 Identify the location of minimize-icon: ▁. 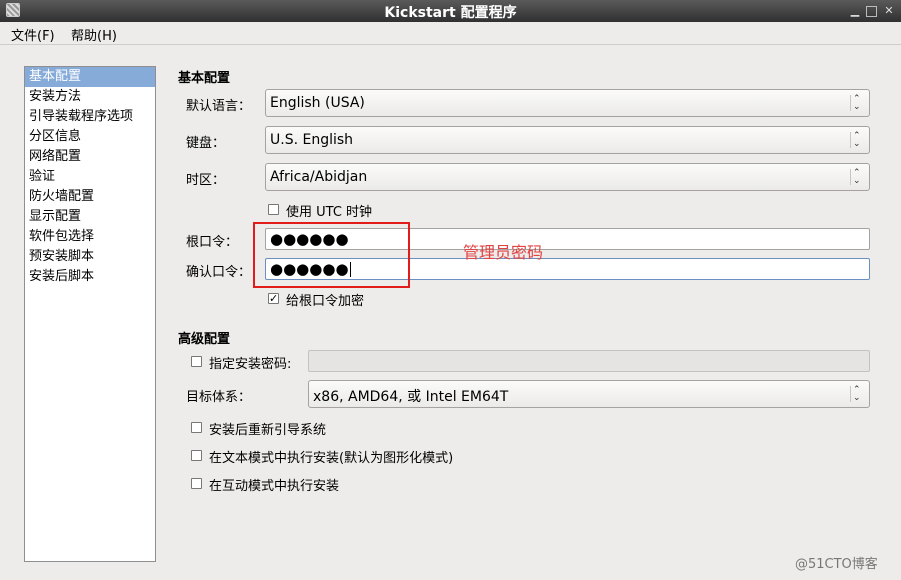
(855, 11).